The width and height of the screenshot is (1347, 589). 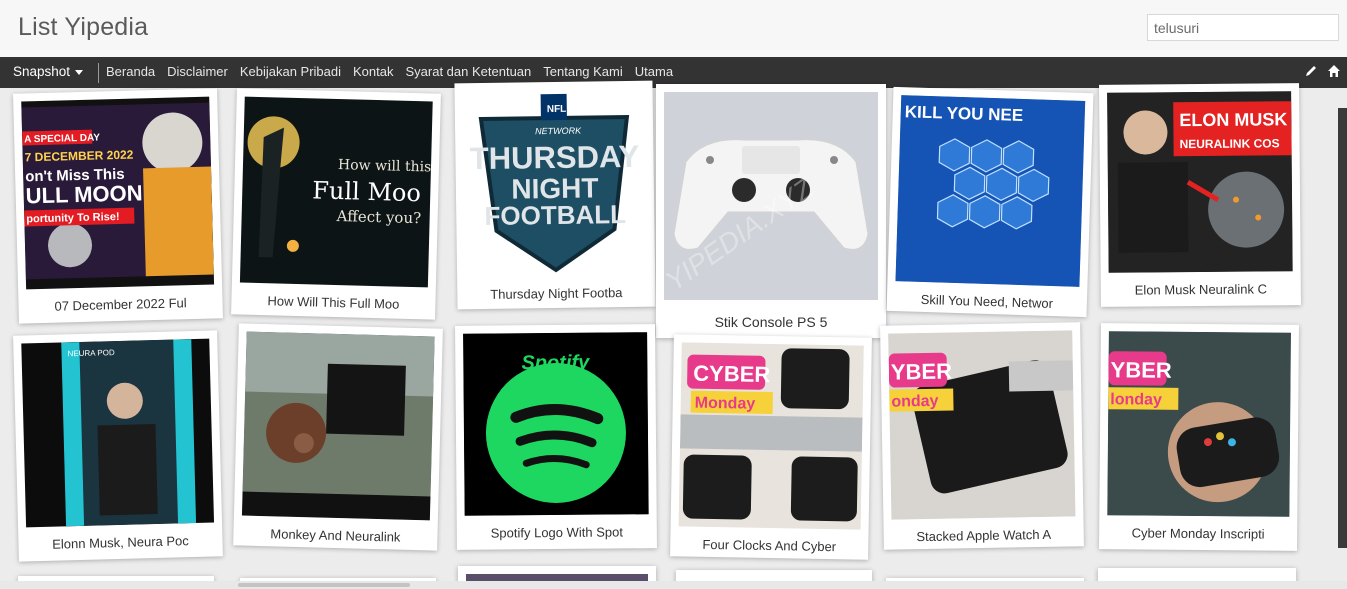 What do you see at coordinates (771, 436) in the screenshot?
I see `card-image: CYBER Monday` at bounding box center [771, 436].